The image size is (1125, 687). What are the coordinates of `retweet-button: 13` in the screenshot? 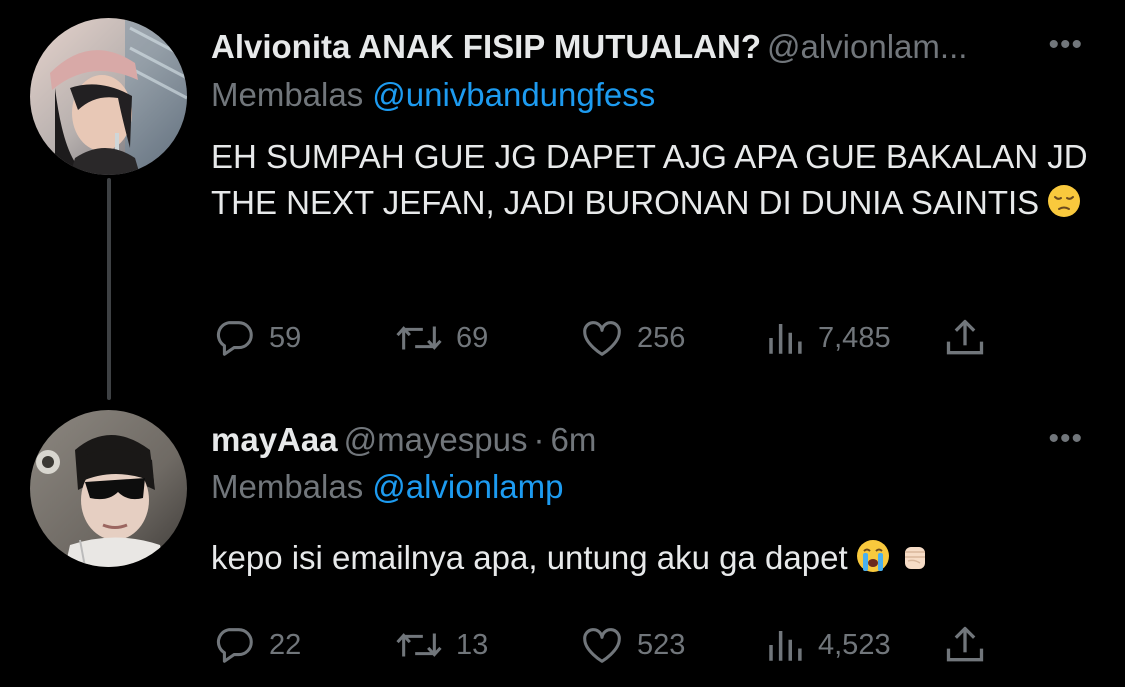 It's located at (441, 645).